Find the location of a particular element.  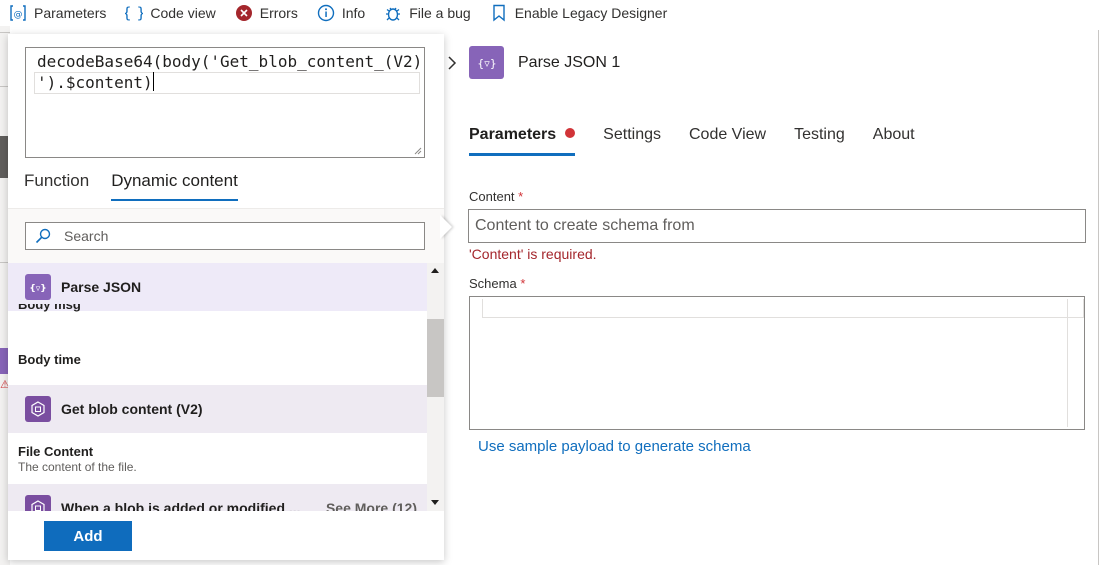

legacy-designer-label: Enable Legacy Designer is located at coordinates (591, 13).